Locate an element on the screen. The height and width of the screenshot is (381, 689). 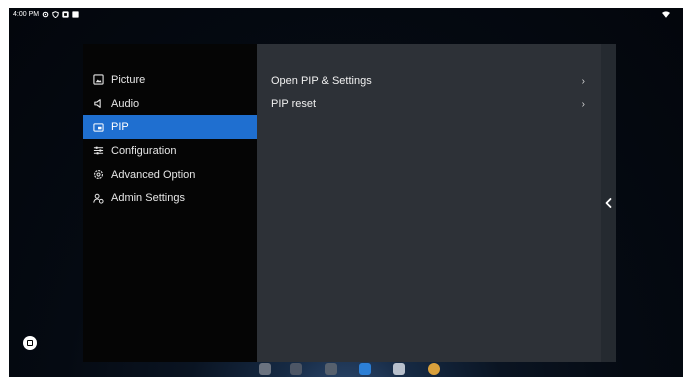
sidebar-item-configuration: Configuration is located at coordinates (170, 151).